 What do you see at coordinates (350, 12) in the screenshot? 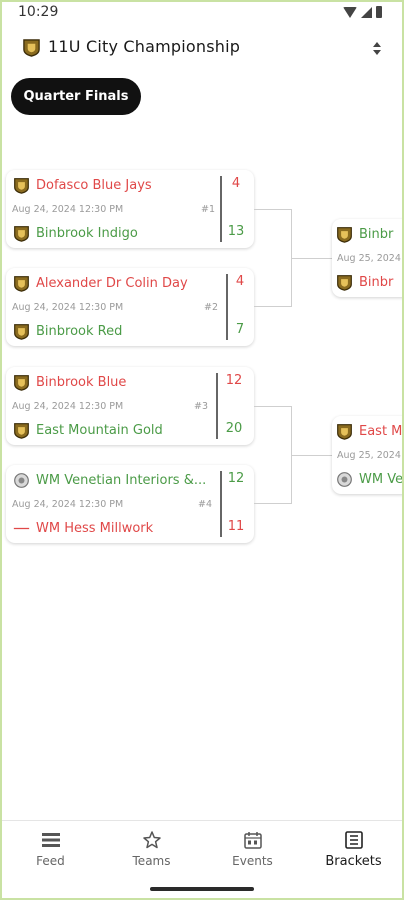
I see `wifi-icon` at bounding box center [350, 12].